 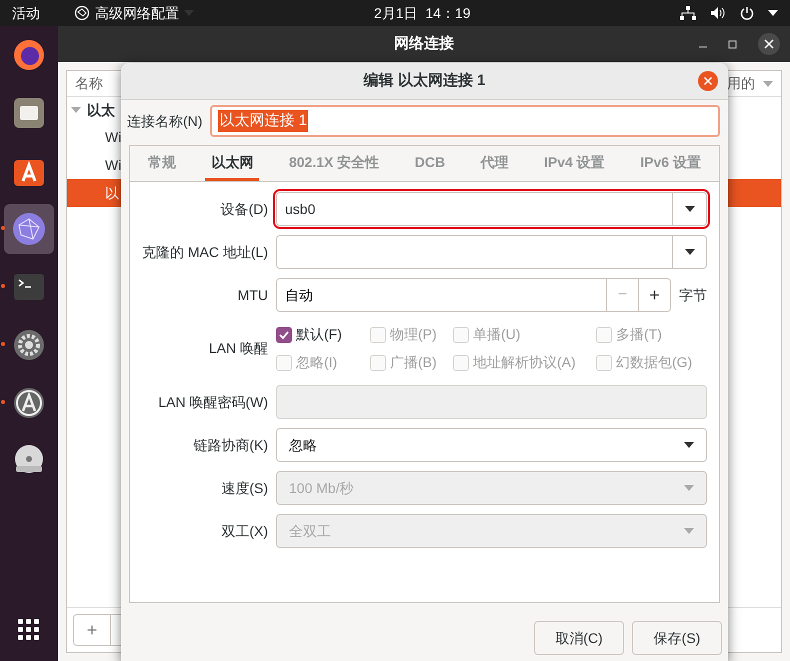 What do you see at coordinates (212, 402) in the screenshot?
I see `field-label: LAN 唤醒密码(W)` at bounding box center [212, 402].